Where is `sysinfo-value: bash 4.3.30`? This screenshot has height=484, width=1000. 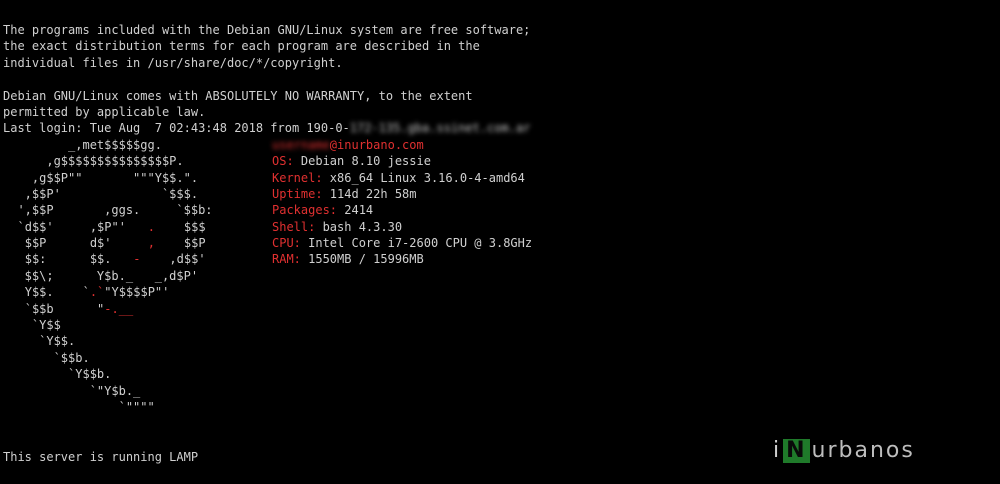 sysinfo-value: bash 4.3.30 is located at coordinates (359, 226).